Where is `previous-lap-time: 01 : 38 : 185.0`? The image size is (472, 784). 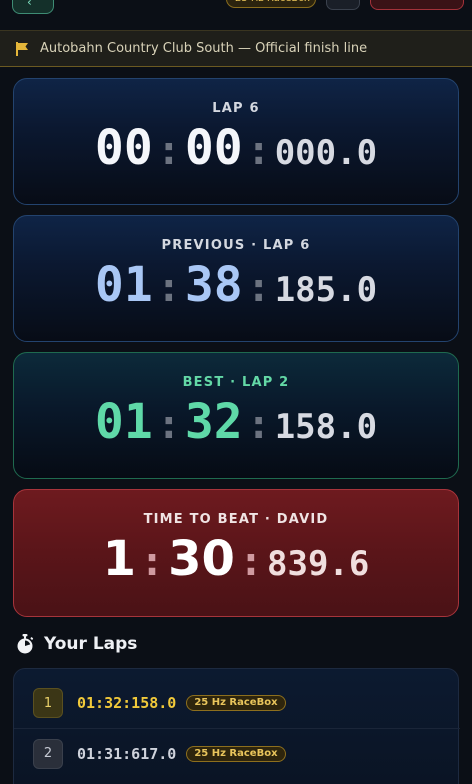 previous-lap-time: 01 : 38 : 185.0 is located at coordinates (236, 285).